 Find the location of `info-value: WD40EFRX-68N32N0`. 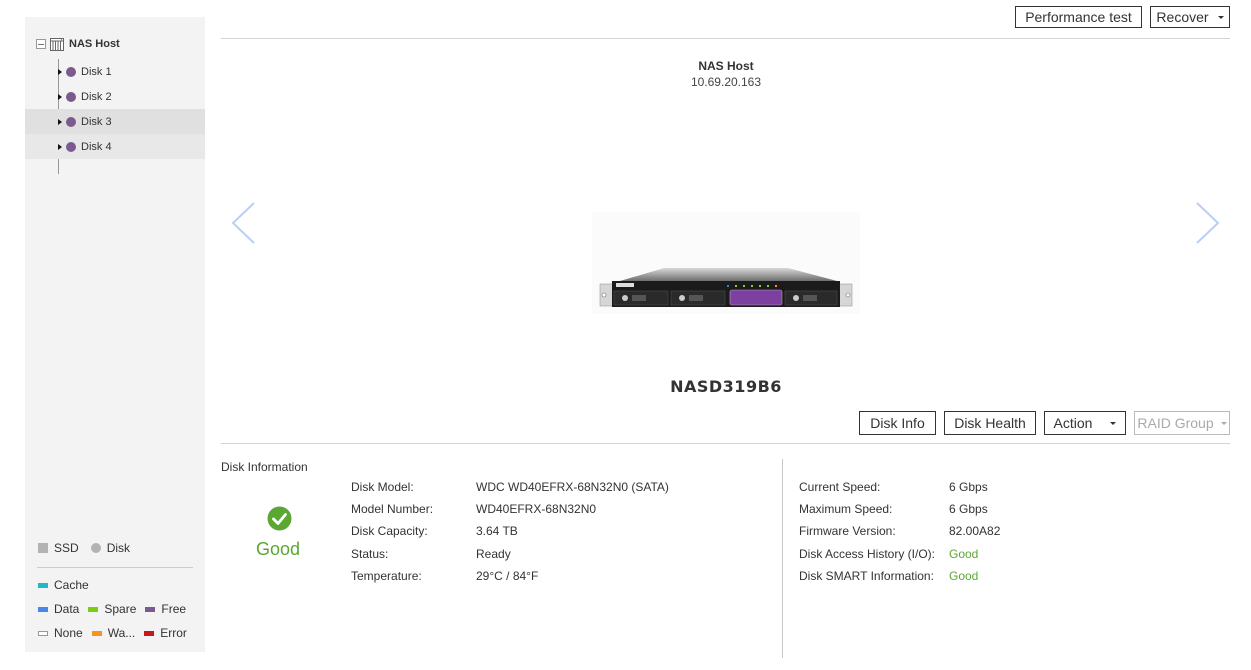

info-value: WD40EFRX-68N32N0 is located at coordinates (536, 509).